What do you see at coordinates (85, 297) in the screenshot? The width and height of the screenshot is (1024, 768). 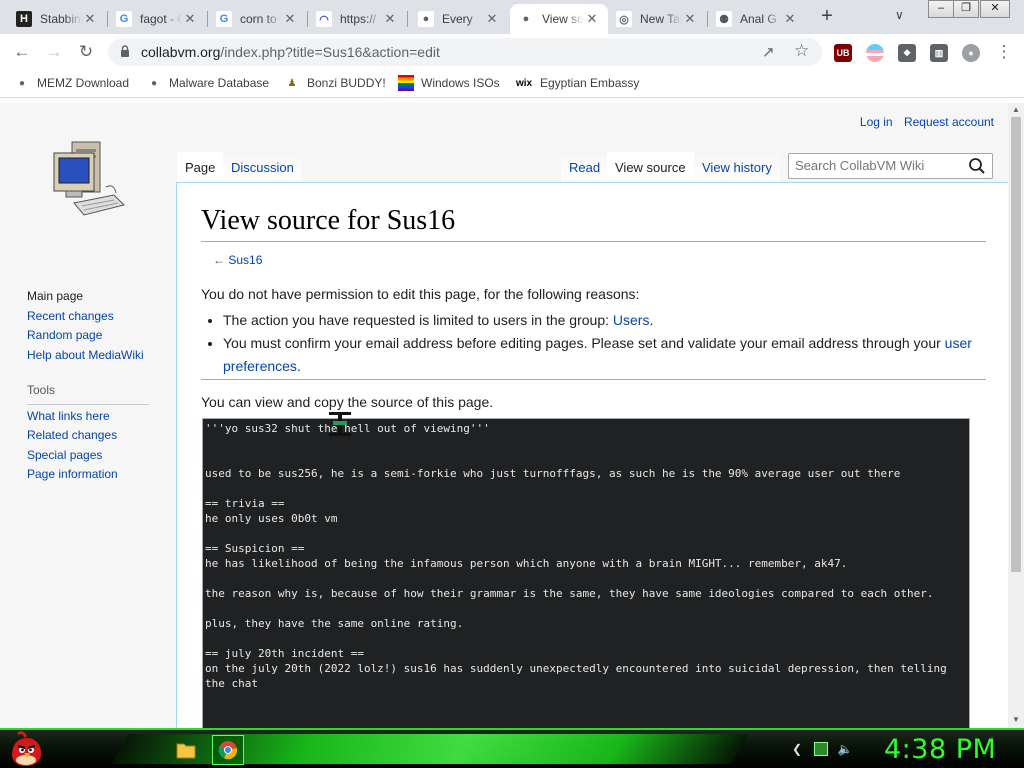 I see `sidebar-link: Main page` at bounding box center [85, 297].